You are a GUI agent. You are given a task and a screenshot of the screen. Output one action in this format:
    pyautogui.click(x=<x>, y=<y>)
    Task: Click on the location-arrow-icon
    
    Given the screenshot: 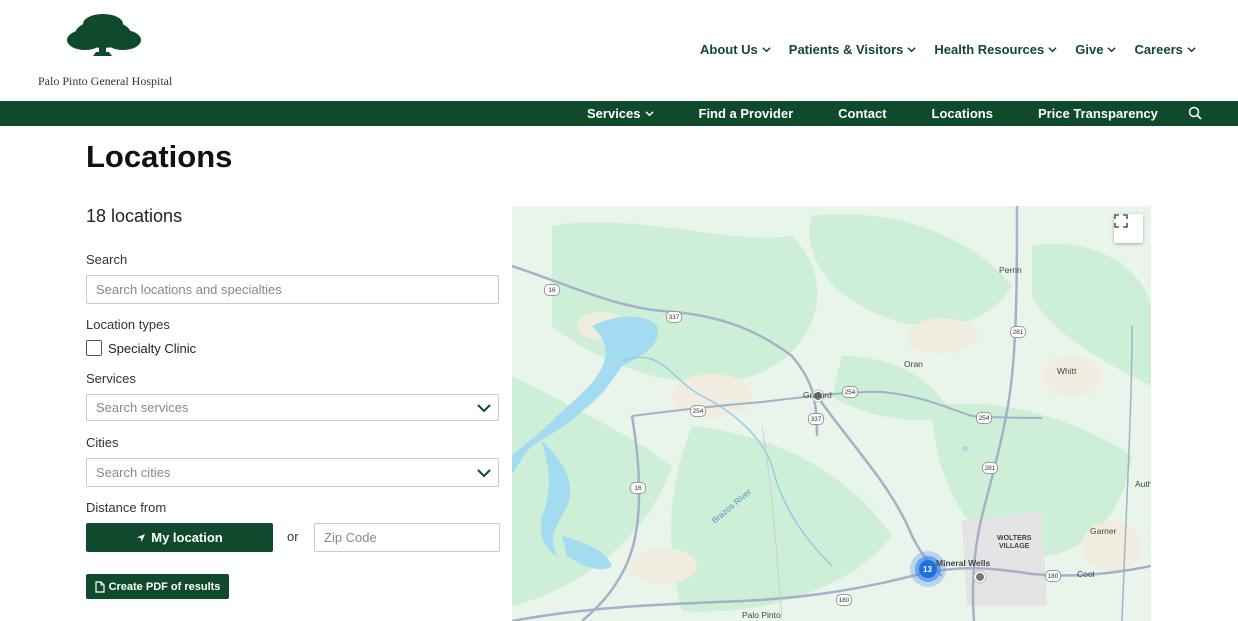 What is the action you would take?
    pyautogui.click(x=141, y=537)
    